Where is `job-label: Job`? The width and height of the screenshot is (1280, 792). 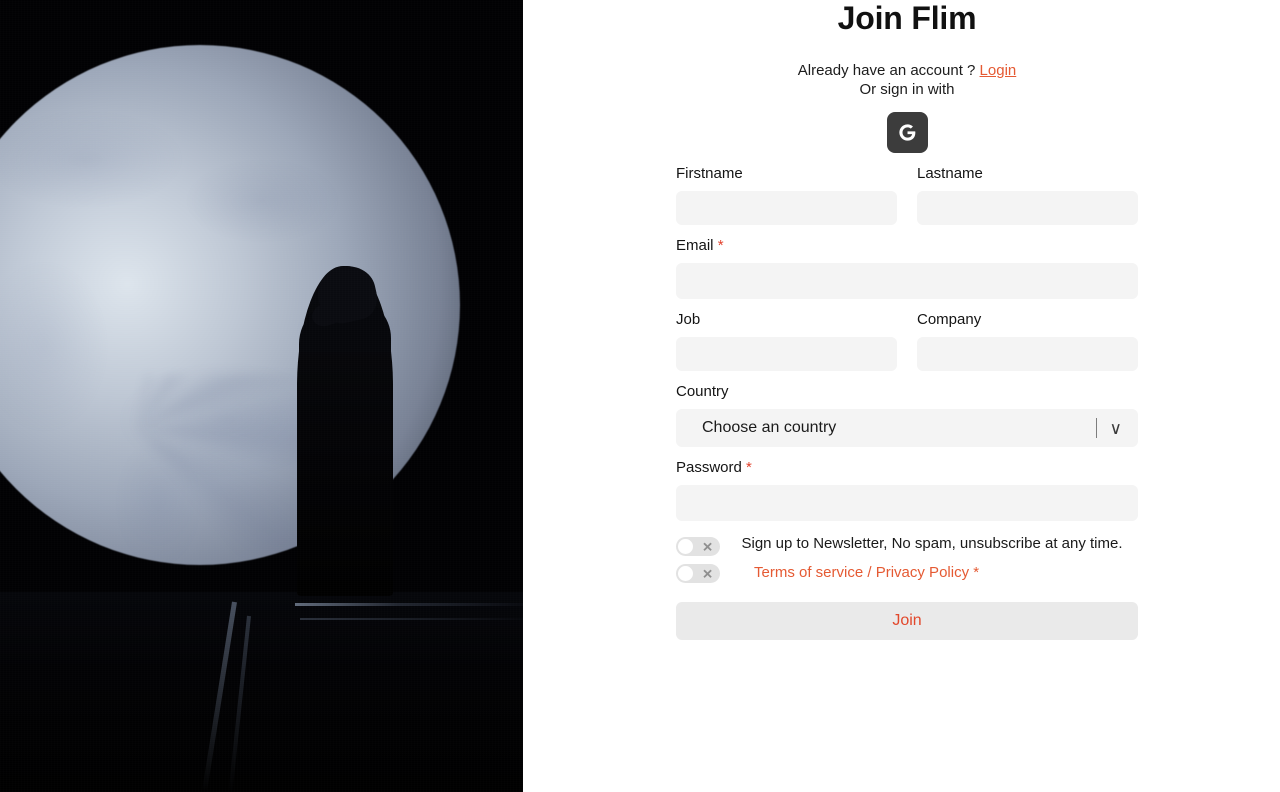
job-label: Job is located at coordinates (688, 320).